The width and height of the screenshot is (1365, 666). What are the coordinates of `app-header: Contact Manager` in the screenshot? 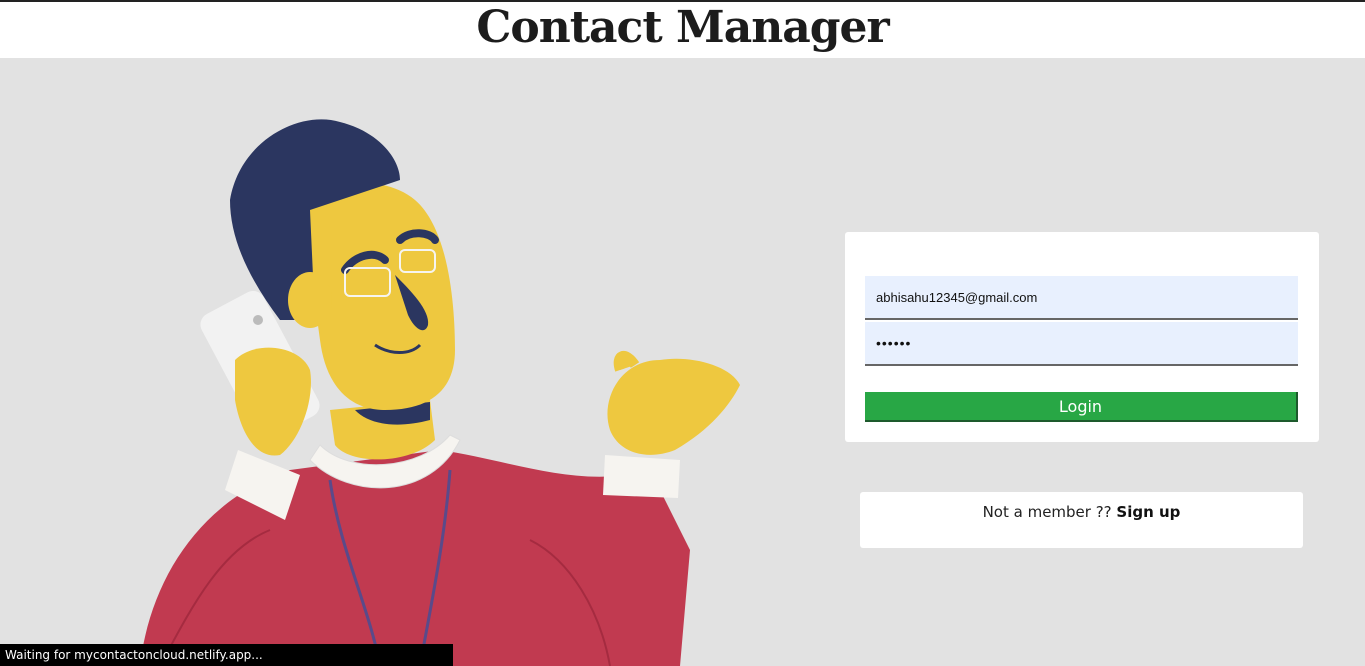 It's located at (682, 29).